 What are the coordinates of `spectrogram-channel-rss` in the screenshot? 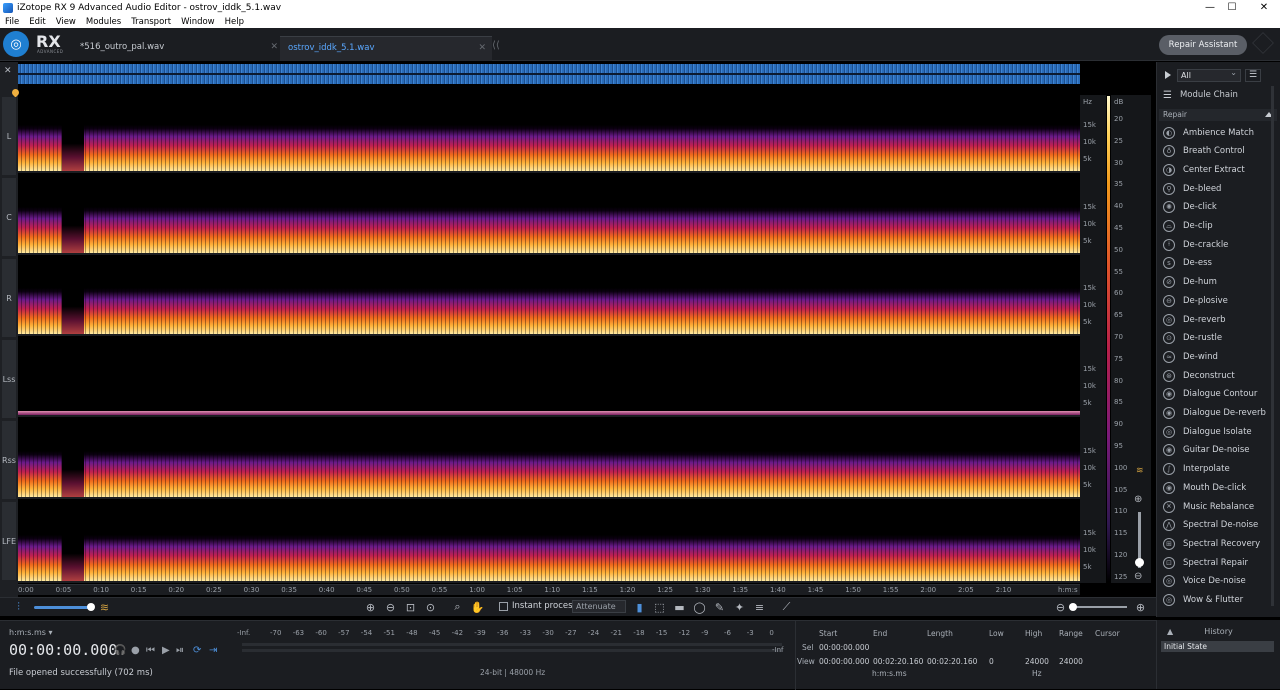 It's located at (549, 460).